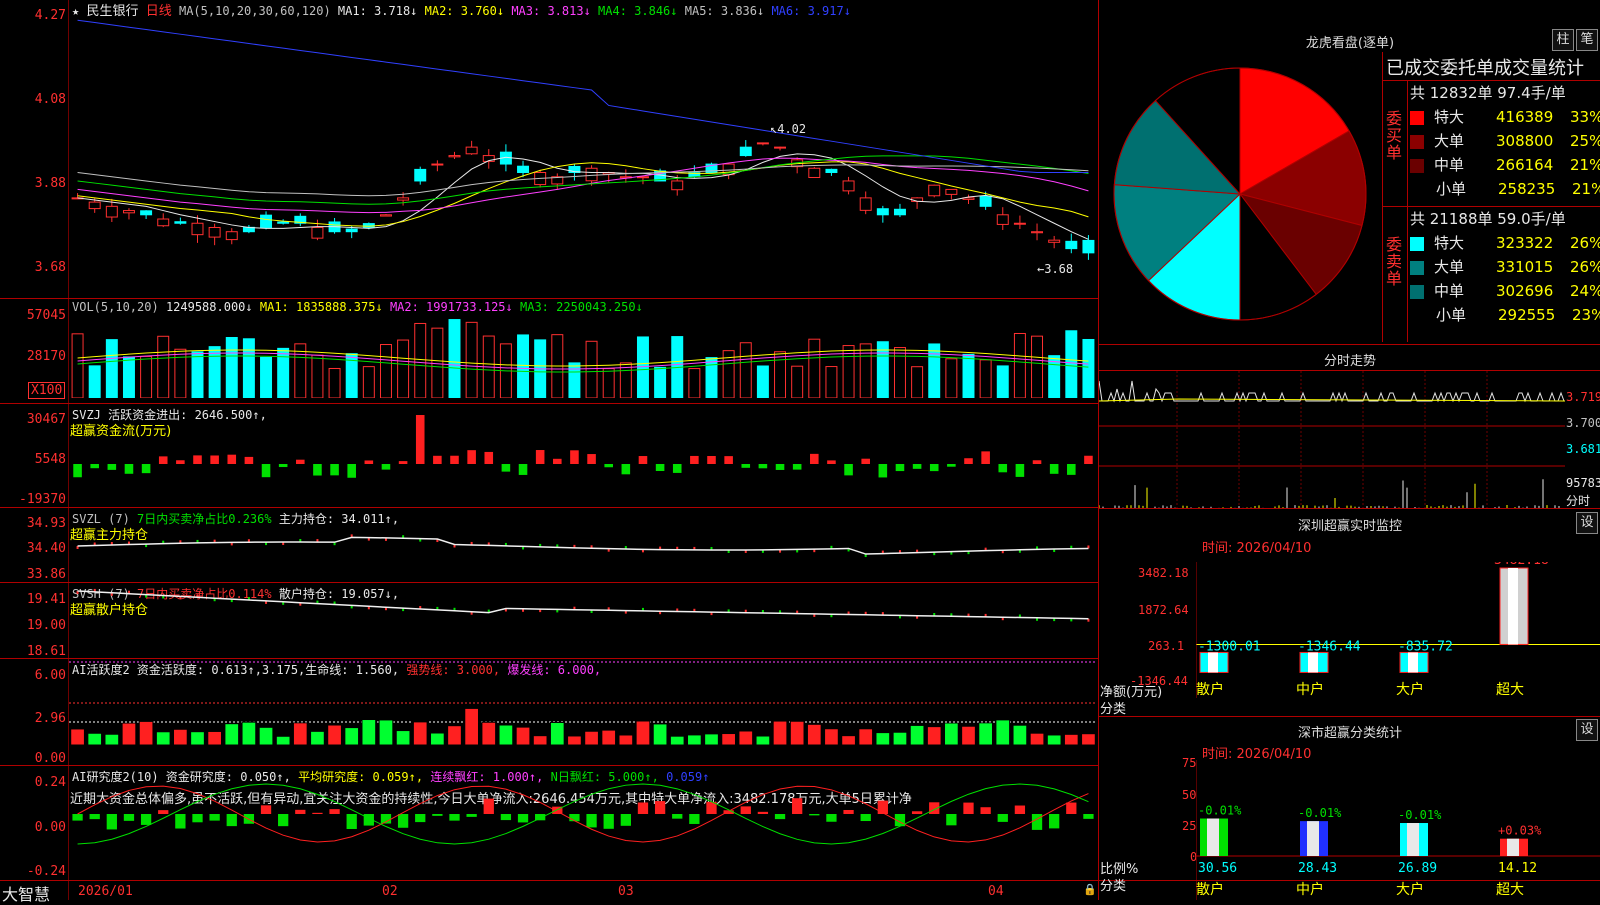  What do you see at coordinates (1217, 868) in the screenshot?
I see `sz-class-value-label: 30.56` at bounding box center [1217, 868].